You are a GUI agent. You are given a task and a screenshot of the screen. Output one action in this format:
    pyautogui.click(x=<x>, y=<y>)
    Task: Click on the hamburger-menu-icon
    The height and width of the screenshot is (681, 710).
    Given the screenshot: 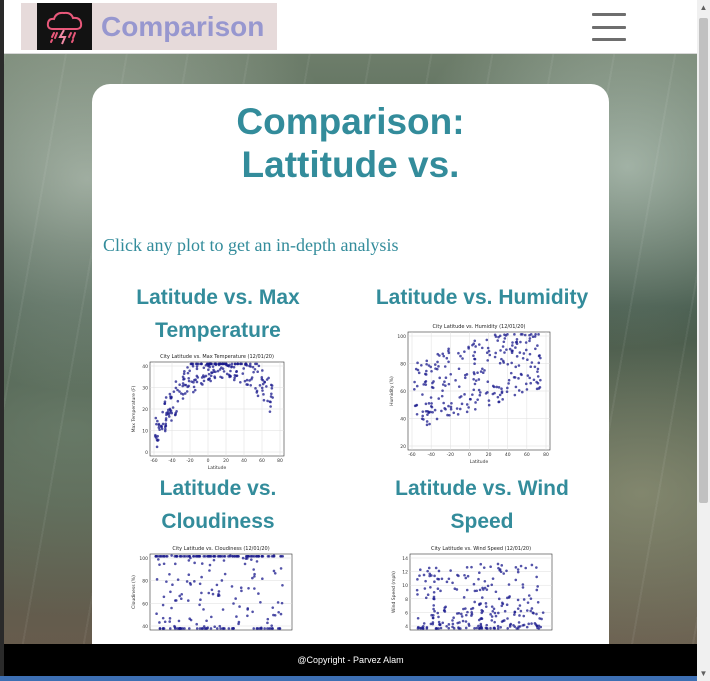 What is the action you would take?
    pyautogui.click(x=609, y=27)
    